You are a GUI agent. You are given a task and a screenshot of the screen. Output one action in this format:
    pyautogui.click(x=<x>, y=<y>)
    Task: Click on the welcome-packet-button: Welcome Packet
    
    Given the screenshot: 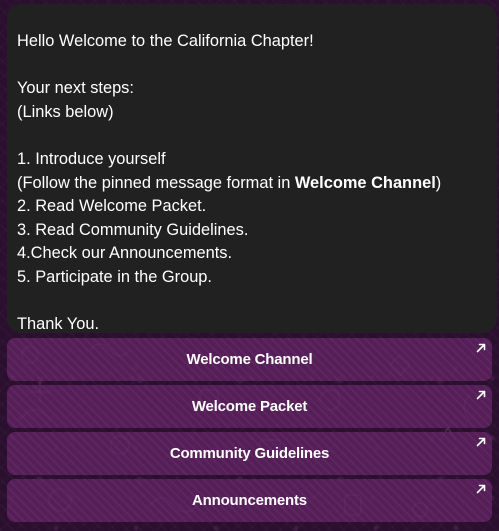 What is the action you would take?
    pyautogui.click(x=249, y=406)
    